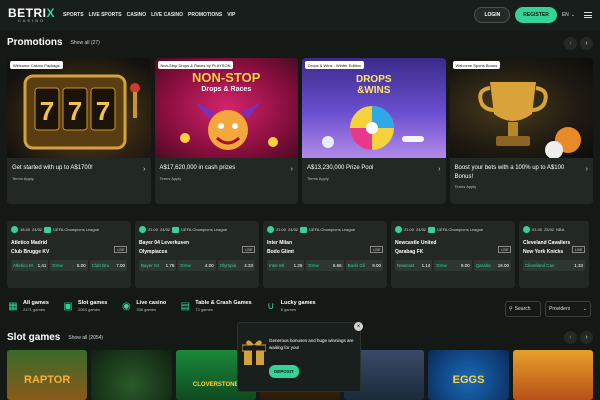 This screenshot has height=400, width=600. What do you see at coordinates (284, 371) in the screenshot?
I see `deposit-button: DEPOSIT` at bounding box center [284, 371].